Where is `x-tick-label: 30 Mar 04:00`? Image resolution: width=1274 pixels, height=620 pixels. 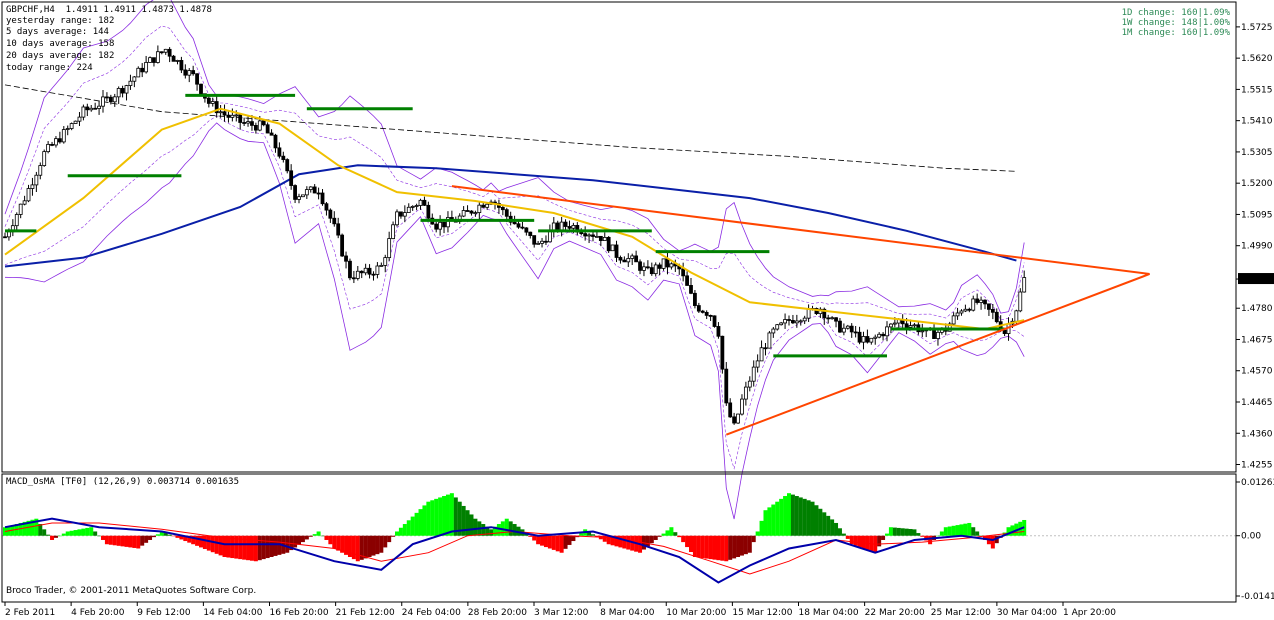
x-tick-label: 30 Mar 04:00 is located at coordinates (1027, 613).